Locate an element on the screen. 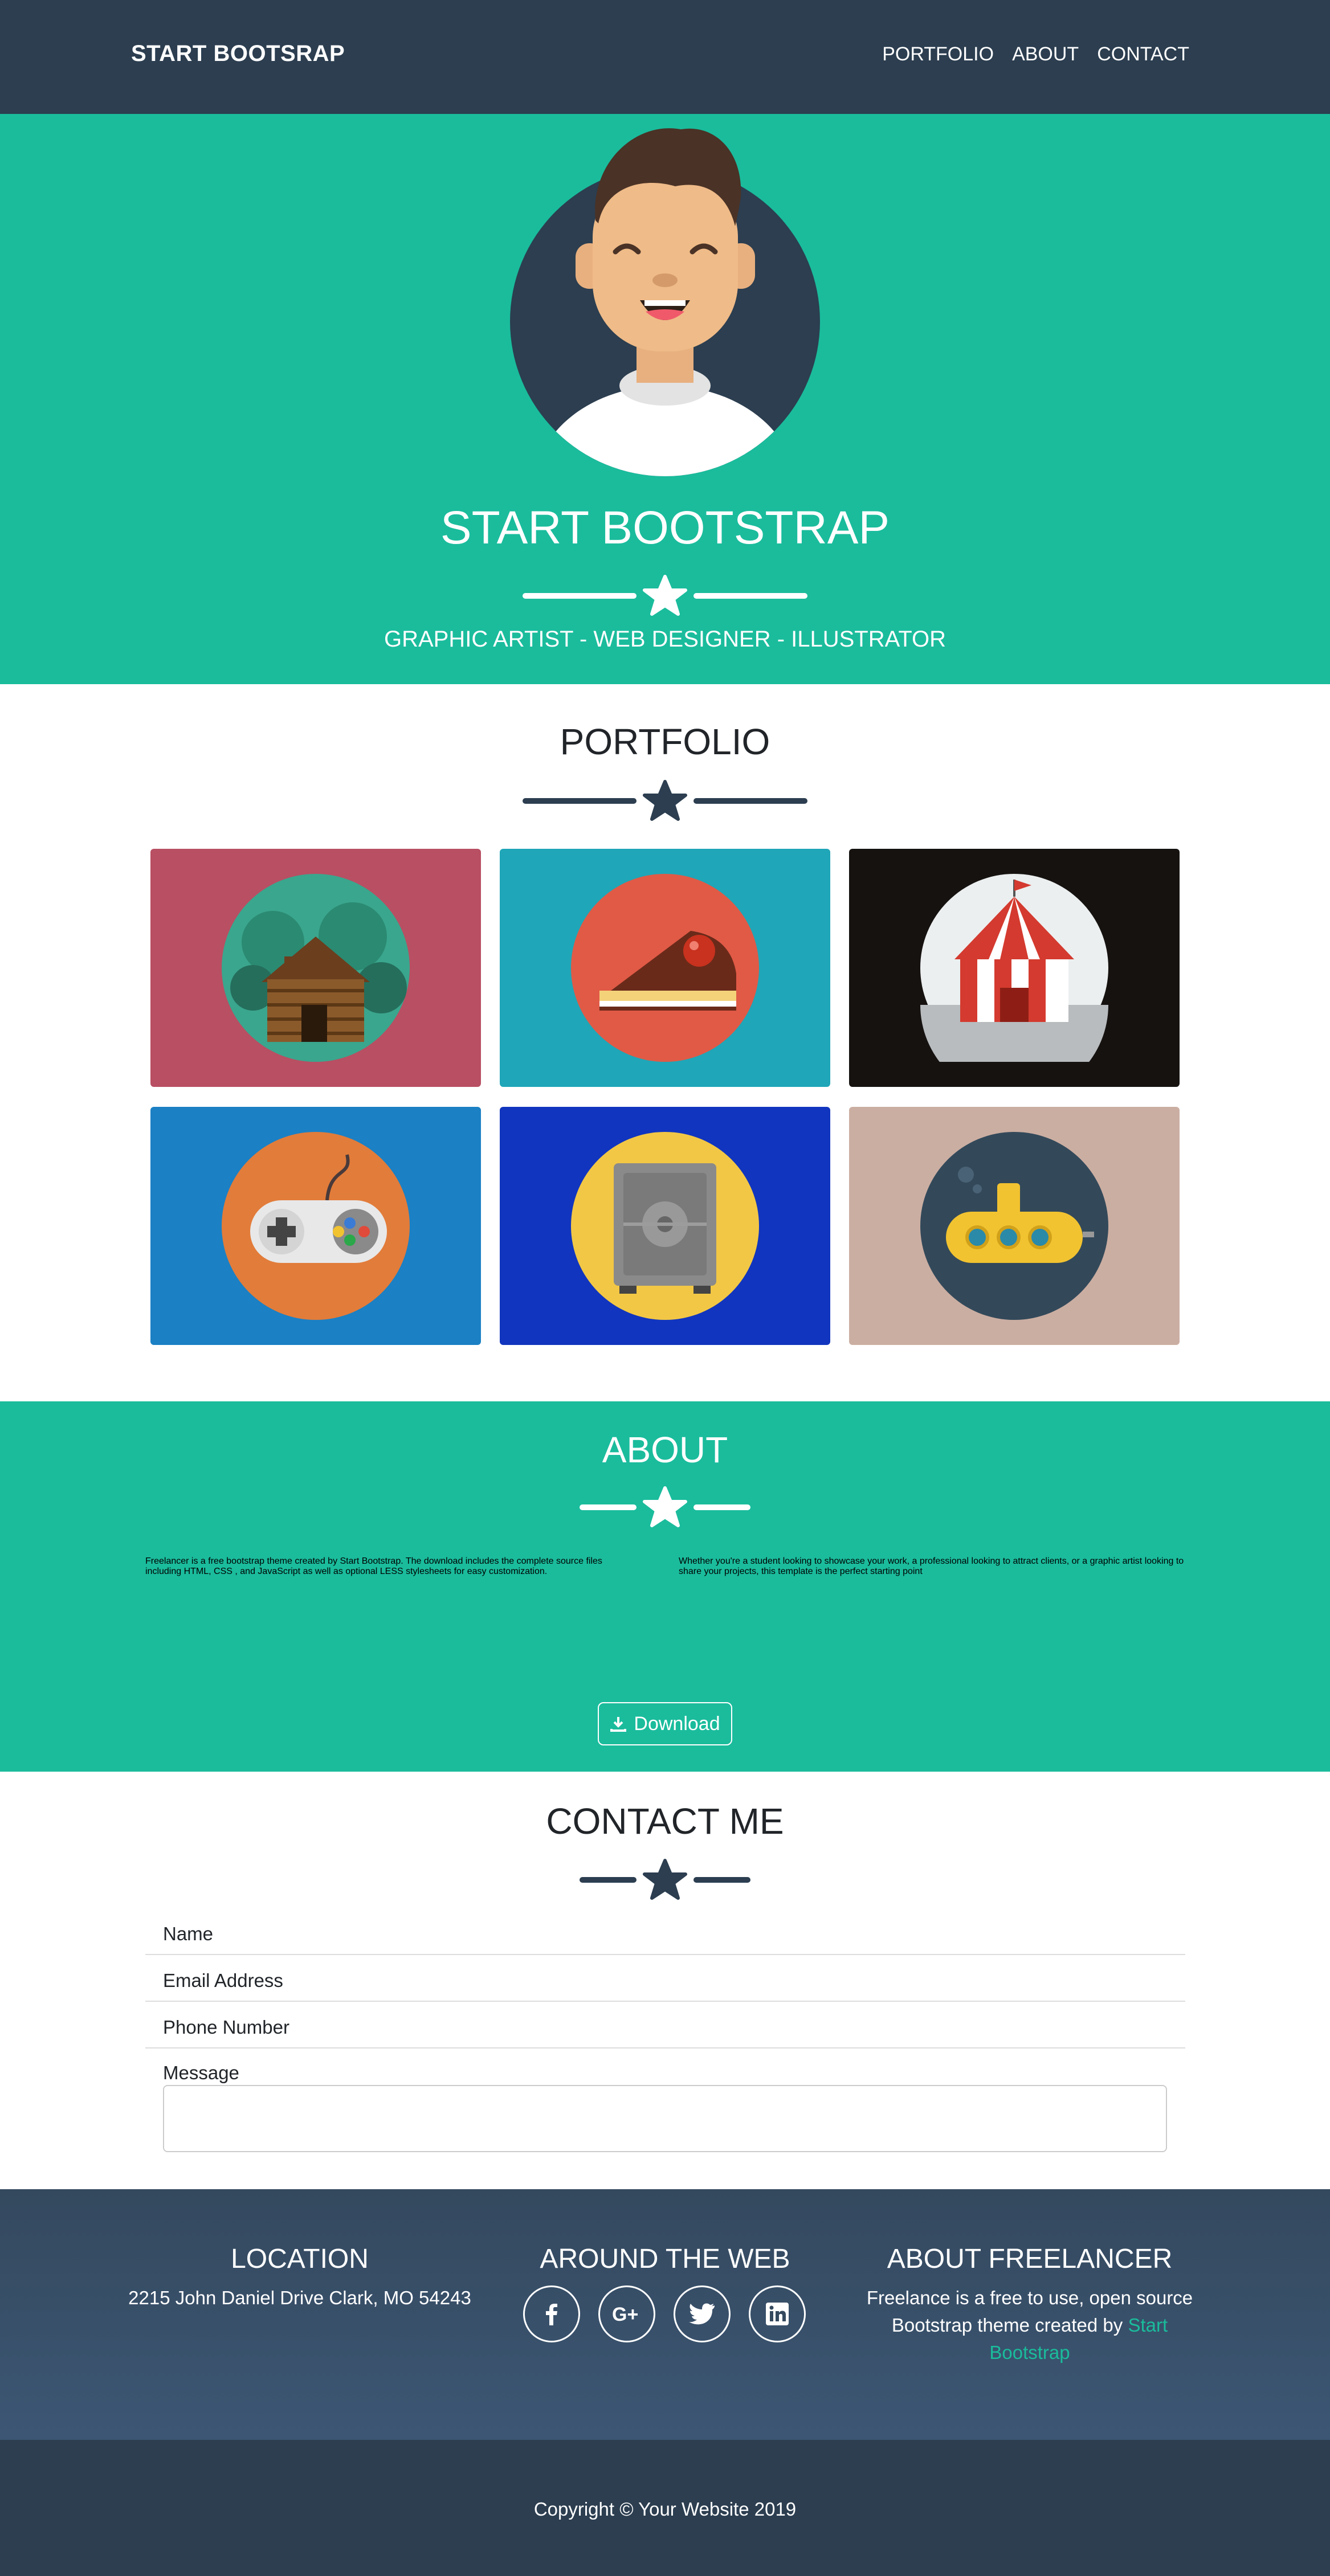 The width and height of the screenshot is (1330, 2576). masthead-title: START BOOTSTRAP is located at coordinates (665, 528).